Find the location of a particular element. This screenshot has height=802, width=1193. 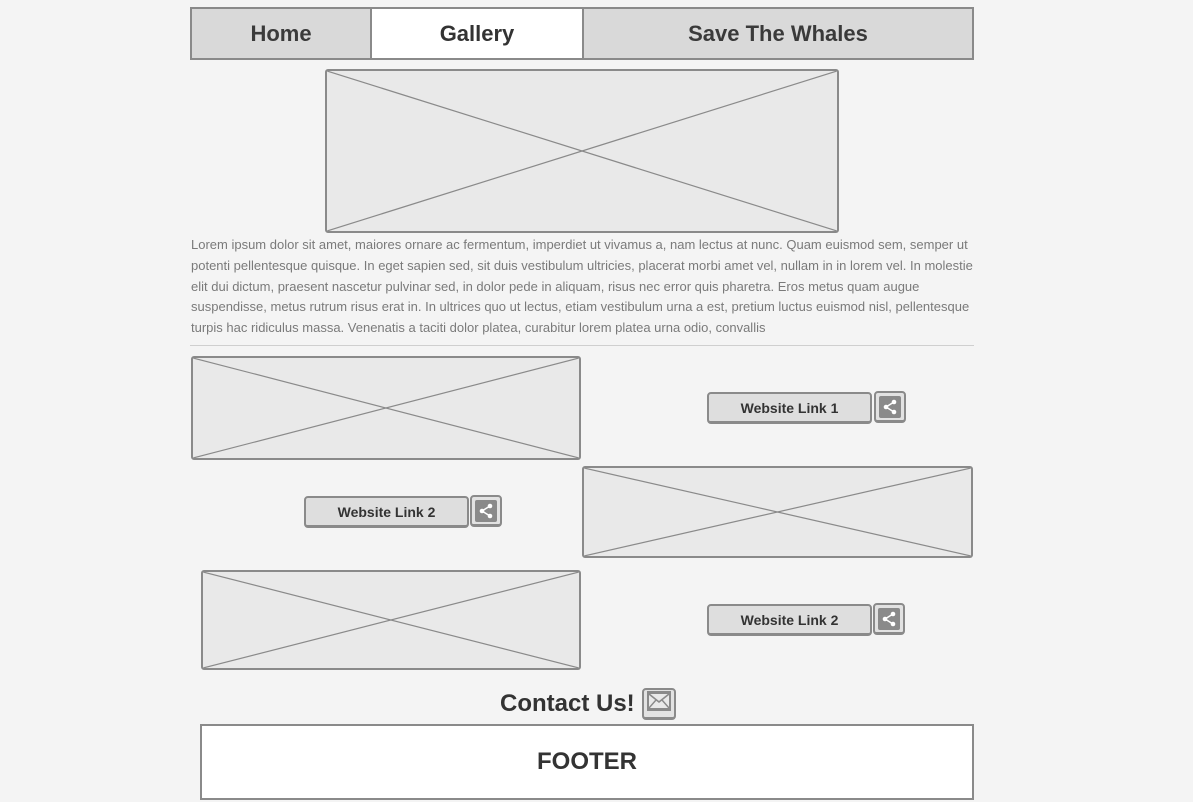

website-link-3-label: Website Link 2 is located at coordinates (789, 619).